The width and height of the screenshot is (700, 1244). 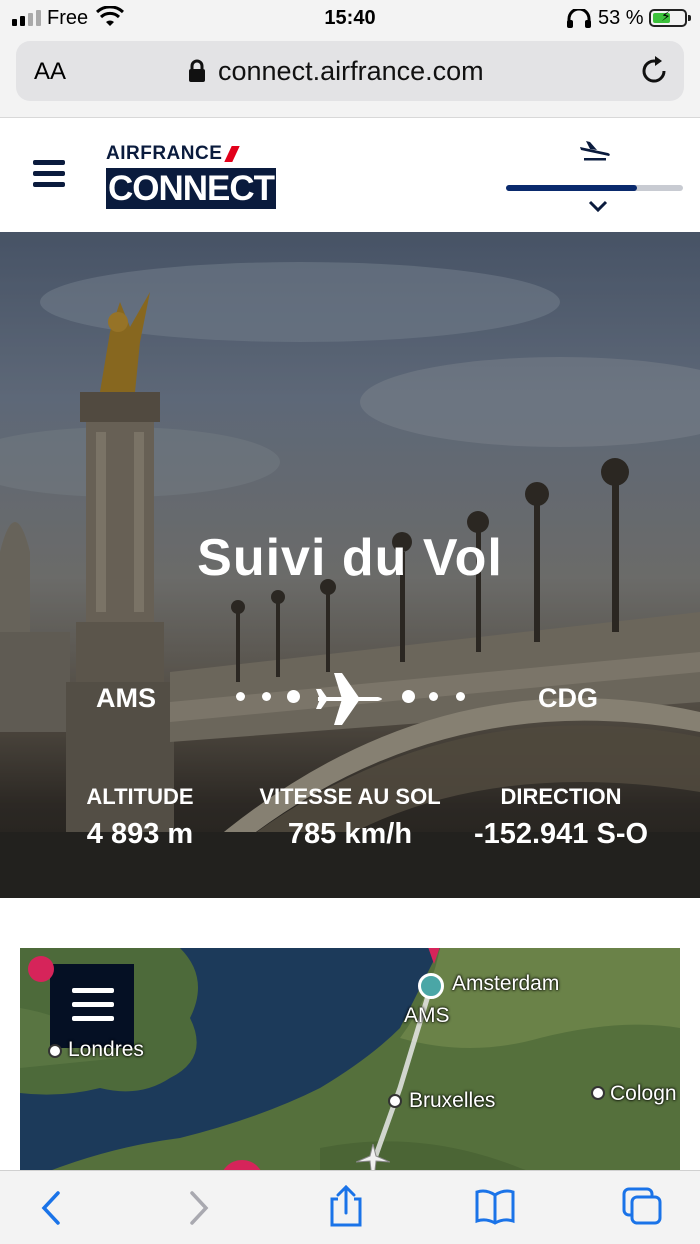 I want to click on browser-address-area: AA connect.airfrance.com, so click(x=350, y=78).